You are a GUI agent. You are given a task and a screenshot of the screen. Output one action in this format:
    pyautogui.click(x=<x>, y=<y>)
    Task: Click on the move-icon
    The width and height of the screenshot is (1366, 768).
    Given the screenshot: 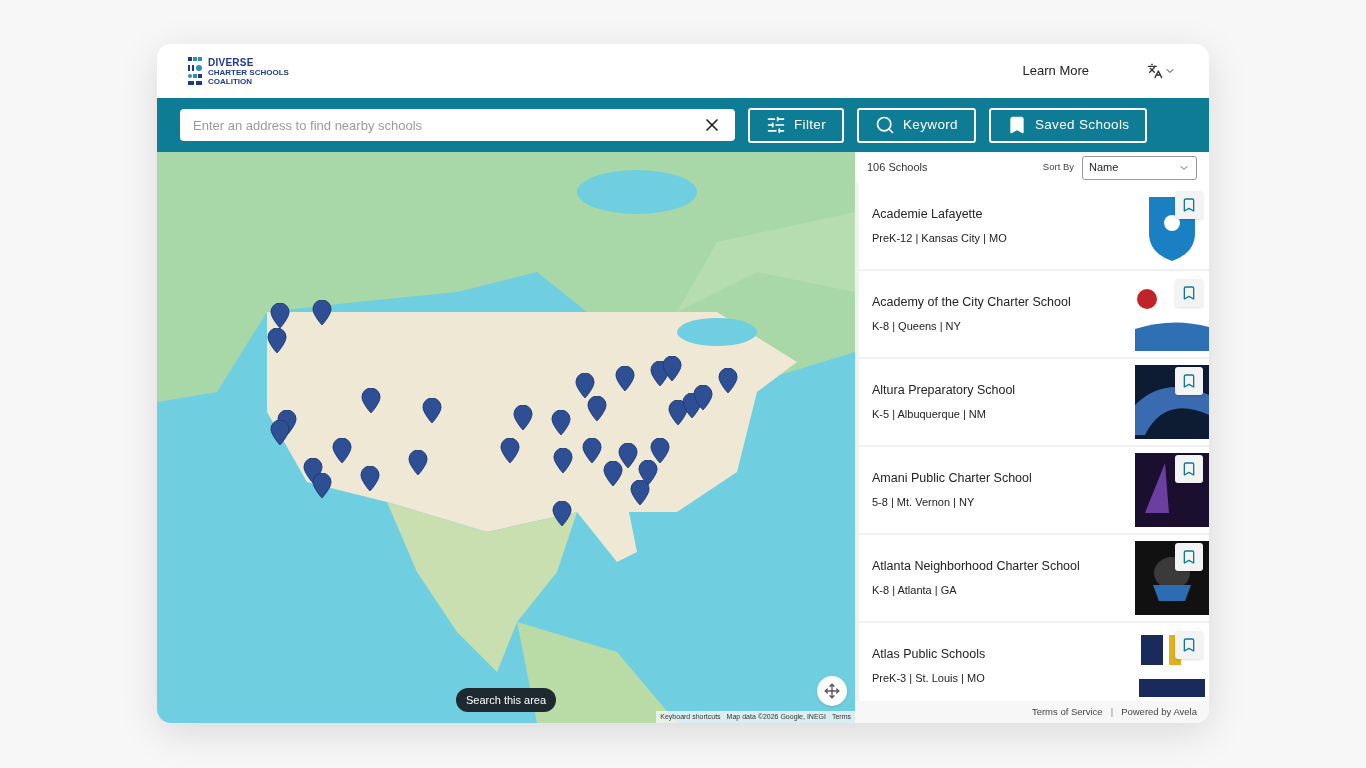 What is the action you would take?
    pyautogui.click(x=832, y=691)
    